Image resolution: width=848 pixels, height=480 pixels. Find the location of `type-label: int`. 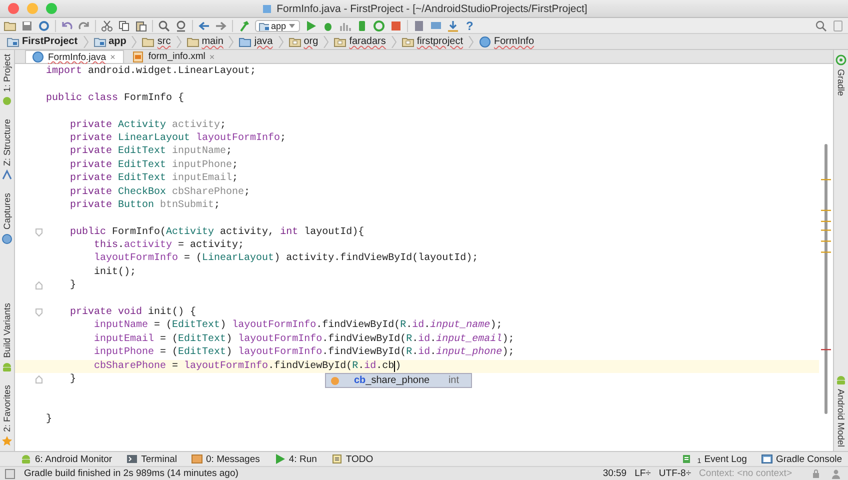

type-label: int is located at coordinates (454, 380).